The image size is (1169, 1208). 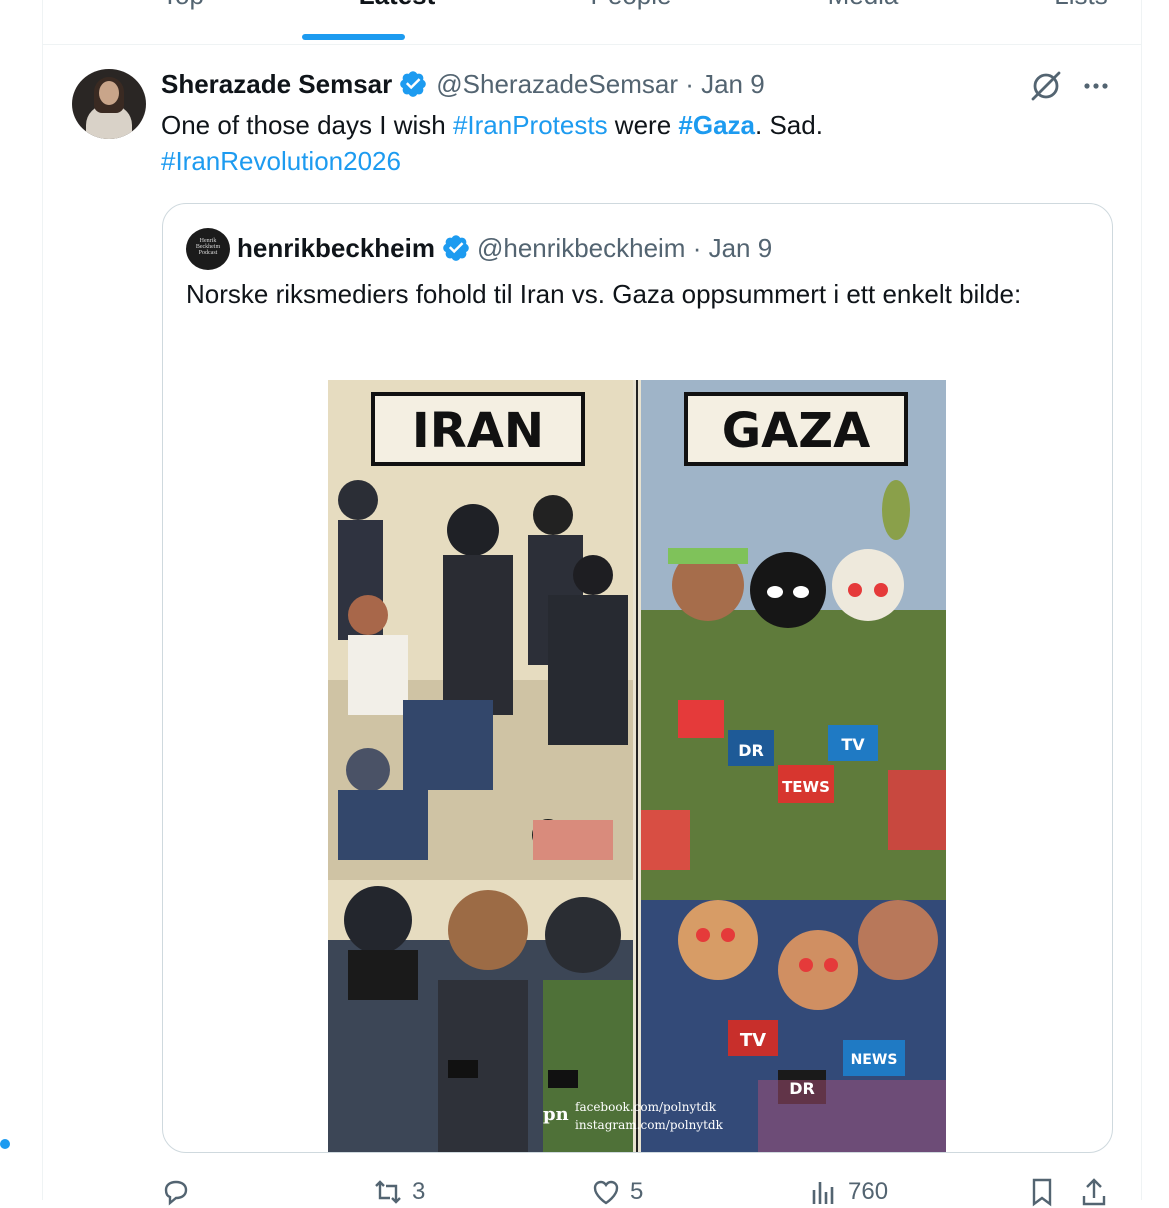 What do you see at coordinates (1070, 5) in the screenshot?
I see `tab-lists: Lists` at bounding box center [1070, 5].